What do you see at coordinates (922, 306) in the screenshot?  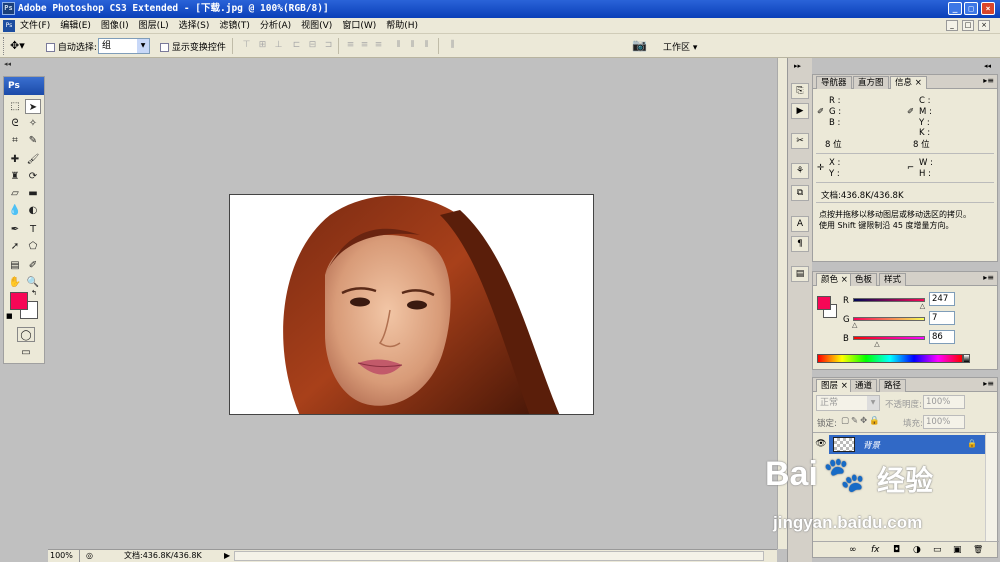 I see `red-slider-handle: △` at bounding box center [922, 306].